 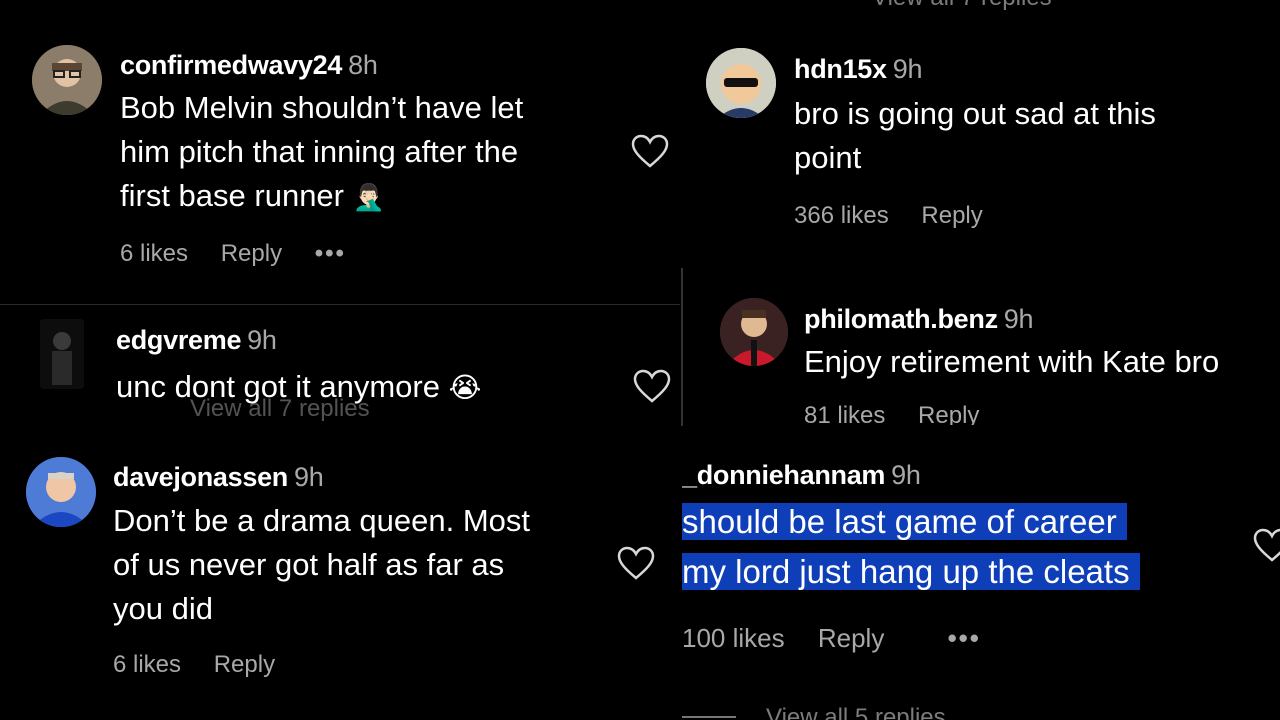 I want to click on selected-text: should be last game of career, so click(x=904, y=521).